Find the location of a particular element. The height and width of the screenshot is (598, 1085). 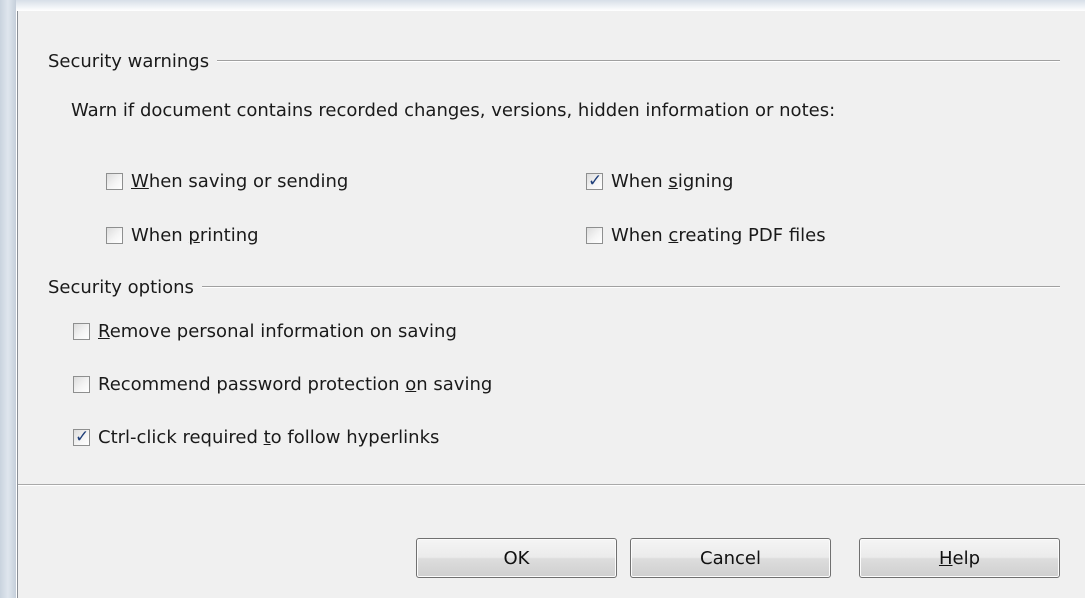

mnemonic-letter: p is located at coordinates (194, 235).